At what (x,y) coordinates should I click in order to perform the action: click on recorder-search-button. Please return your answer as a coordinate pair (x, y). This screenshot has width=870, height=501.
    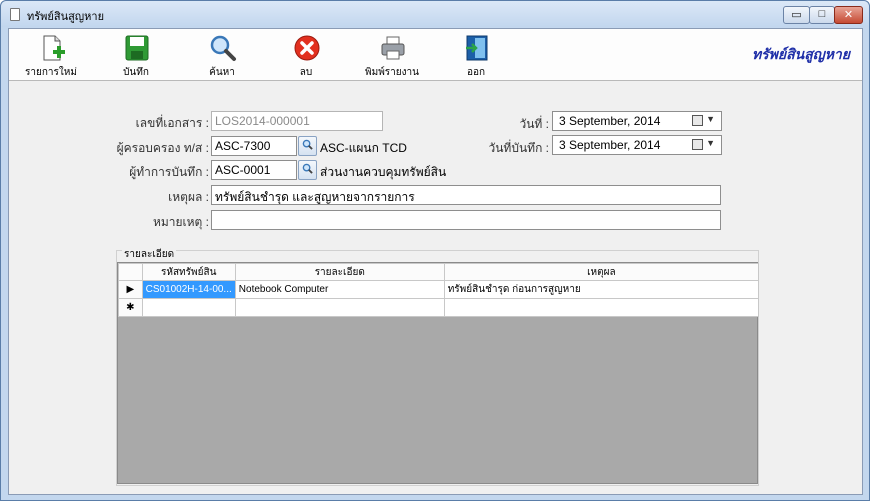
    Looking at the image, I should click on (307, 170).